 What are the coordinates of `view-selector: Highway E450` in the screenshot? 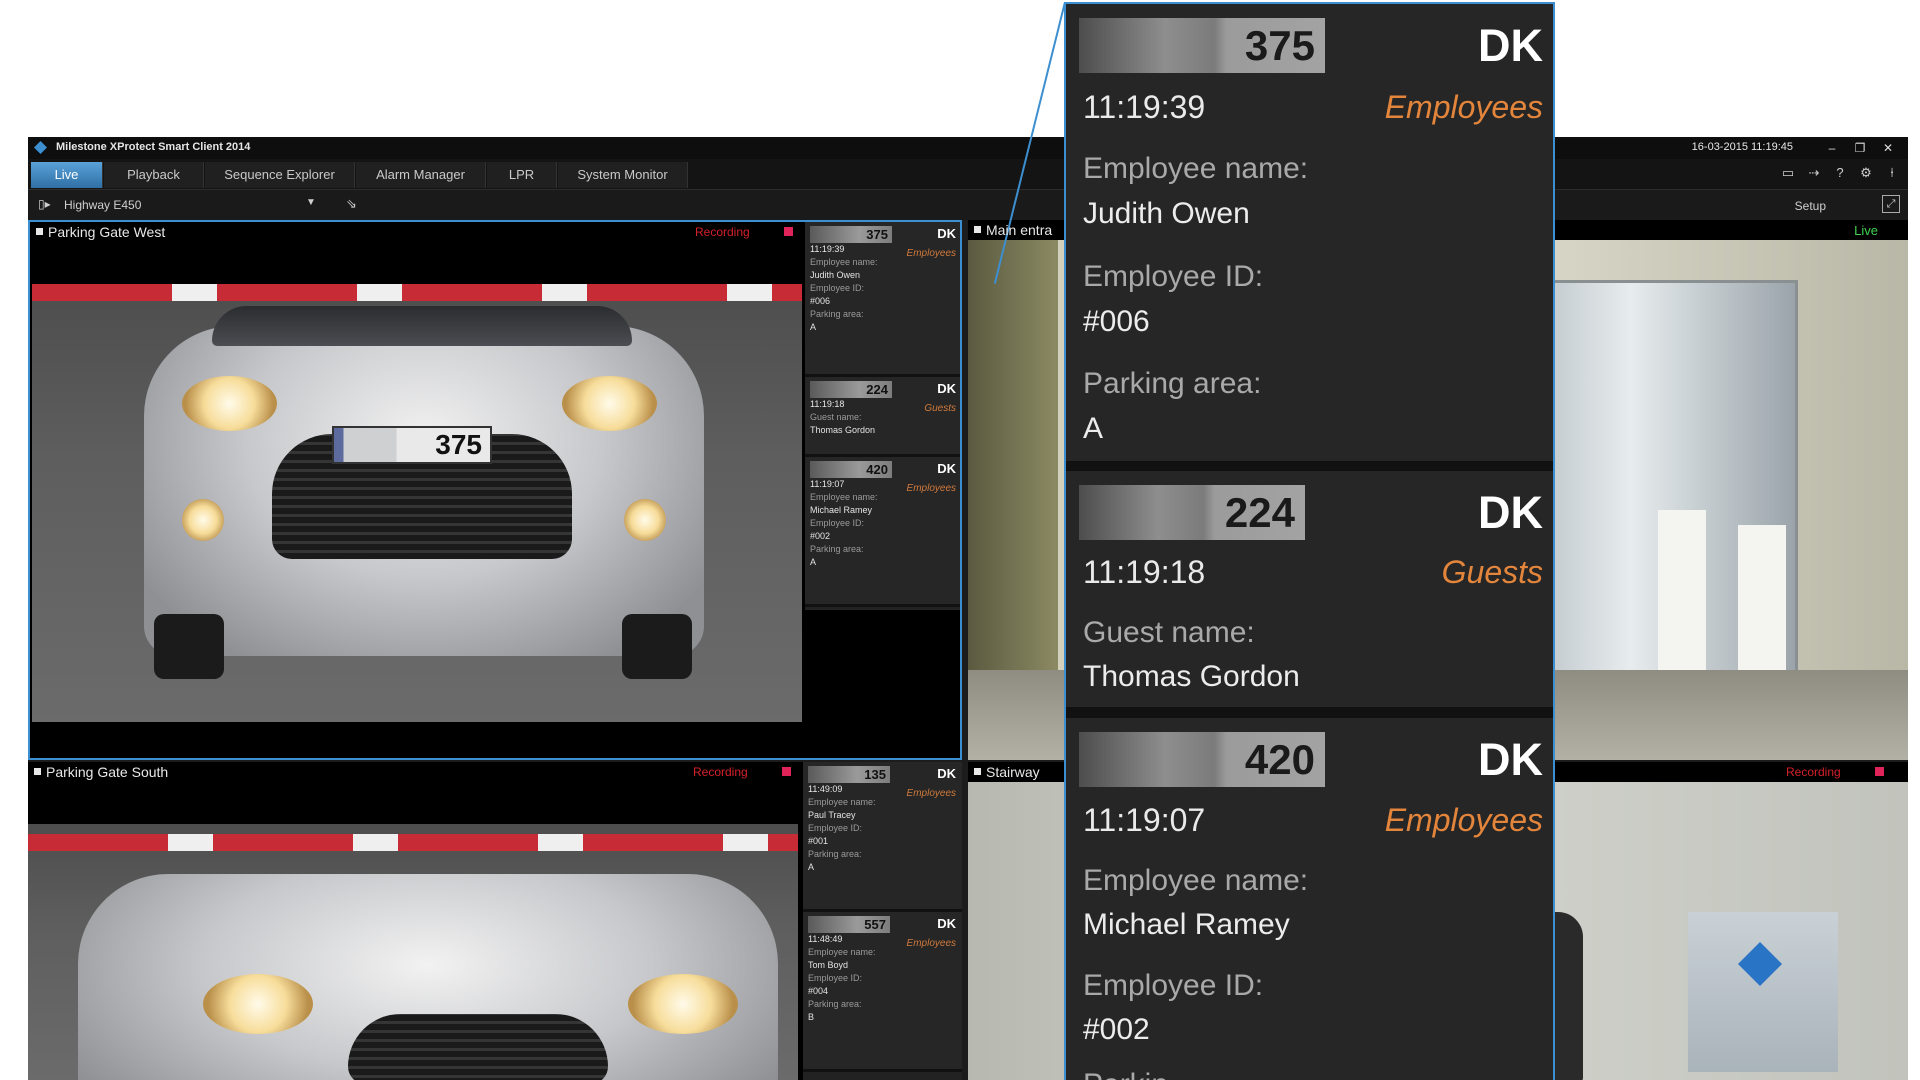 It's located at (102, 205).